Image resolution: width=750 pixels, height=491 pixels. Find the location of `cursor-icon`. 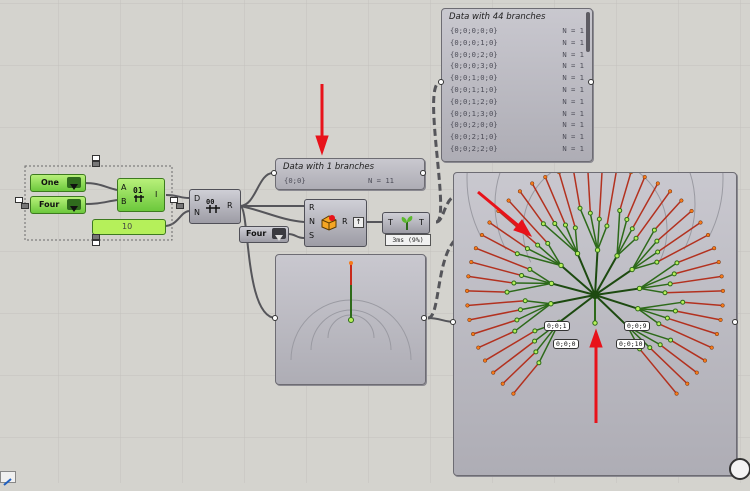

cursor-icon is located at coordinates (8, 477).